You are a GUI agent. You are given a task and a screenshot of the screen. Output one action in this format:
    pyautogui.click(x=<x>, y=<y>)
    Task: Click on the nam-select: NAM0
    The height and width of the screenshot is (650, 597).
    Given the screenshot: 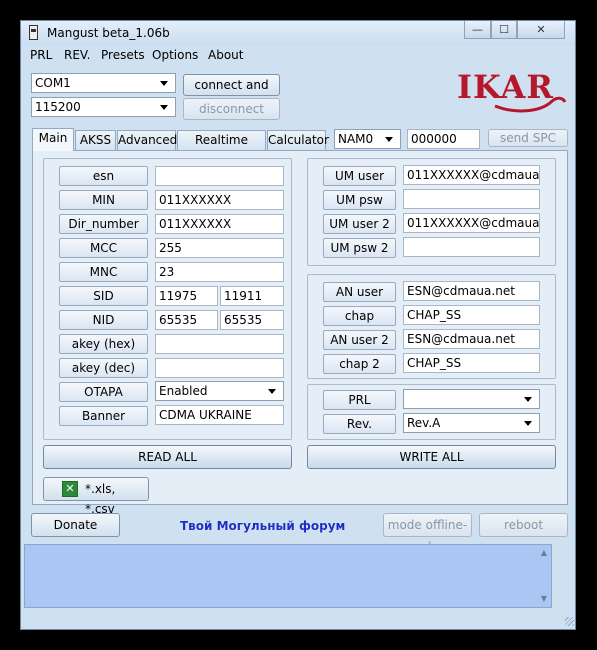 What is the action you would take?
    pyautogui.click(x=367, y=139)
    